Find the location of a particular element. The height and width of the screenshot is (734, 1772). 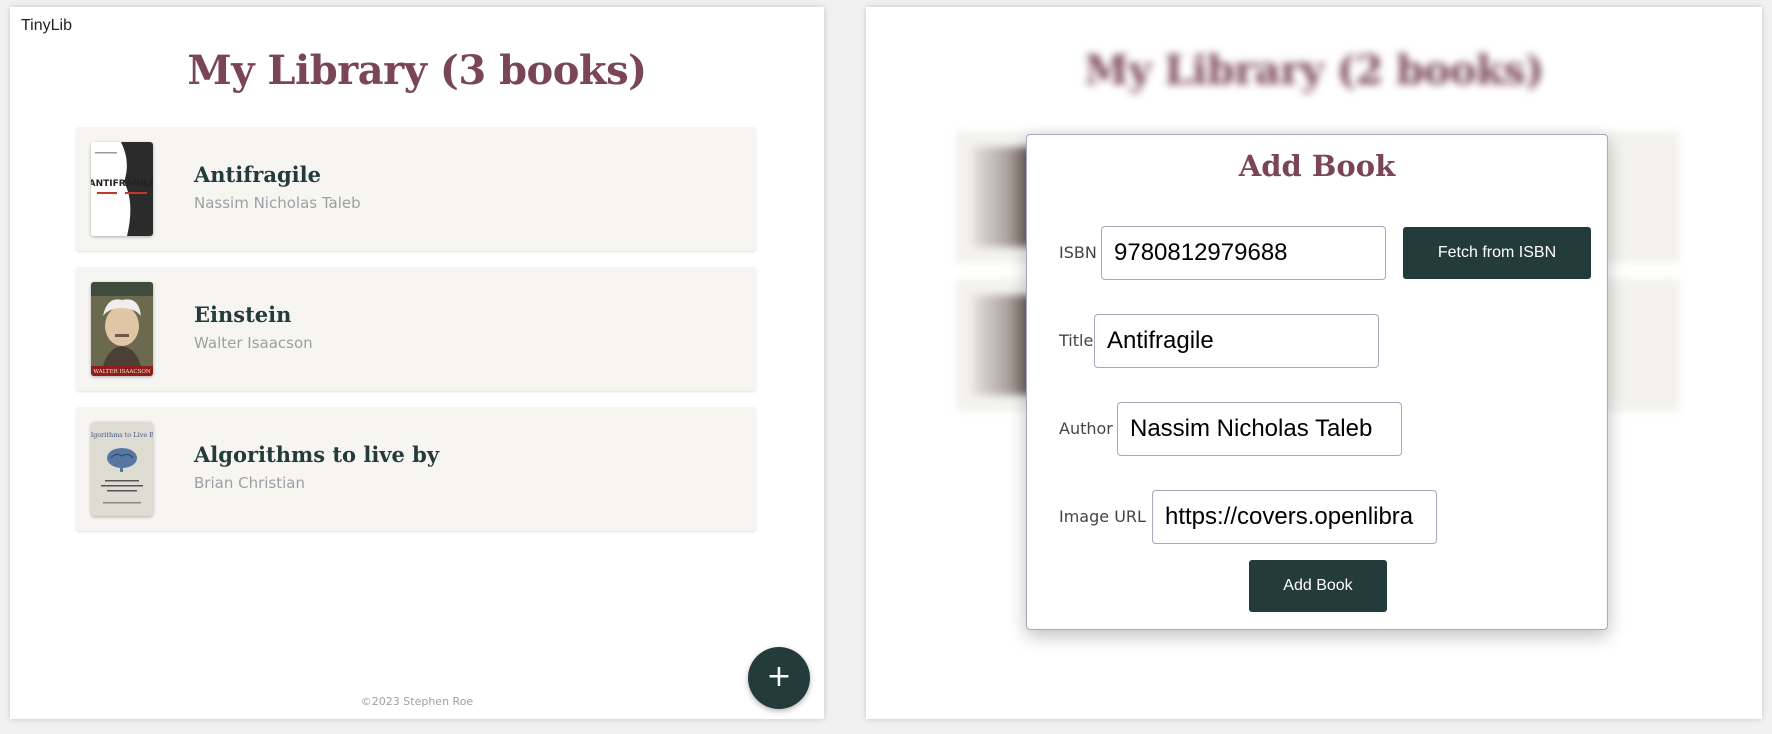

image-url-input is located at coordinates (1294, 517).